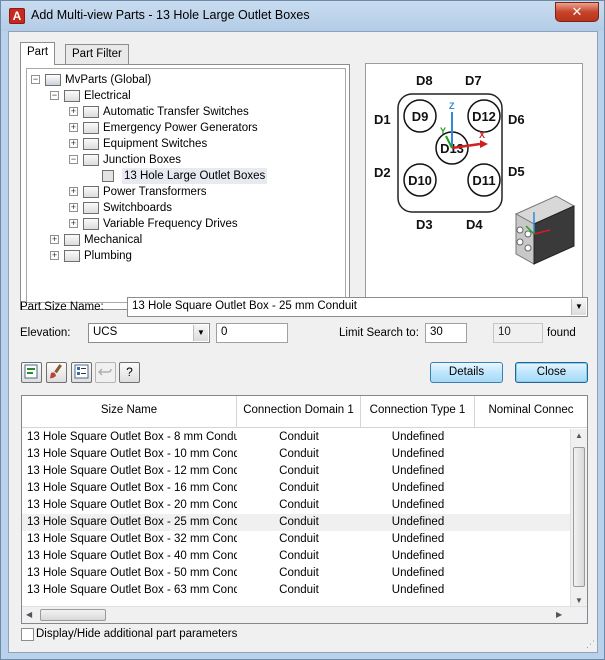 Image resolution: width=605 pixels, height=660 pixels. Describe the element at coordinates (73, 615) in the screenshot. I see `horizontal-scroll-thumb` at that location.